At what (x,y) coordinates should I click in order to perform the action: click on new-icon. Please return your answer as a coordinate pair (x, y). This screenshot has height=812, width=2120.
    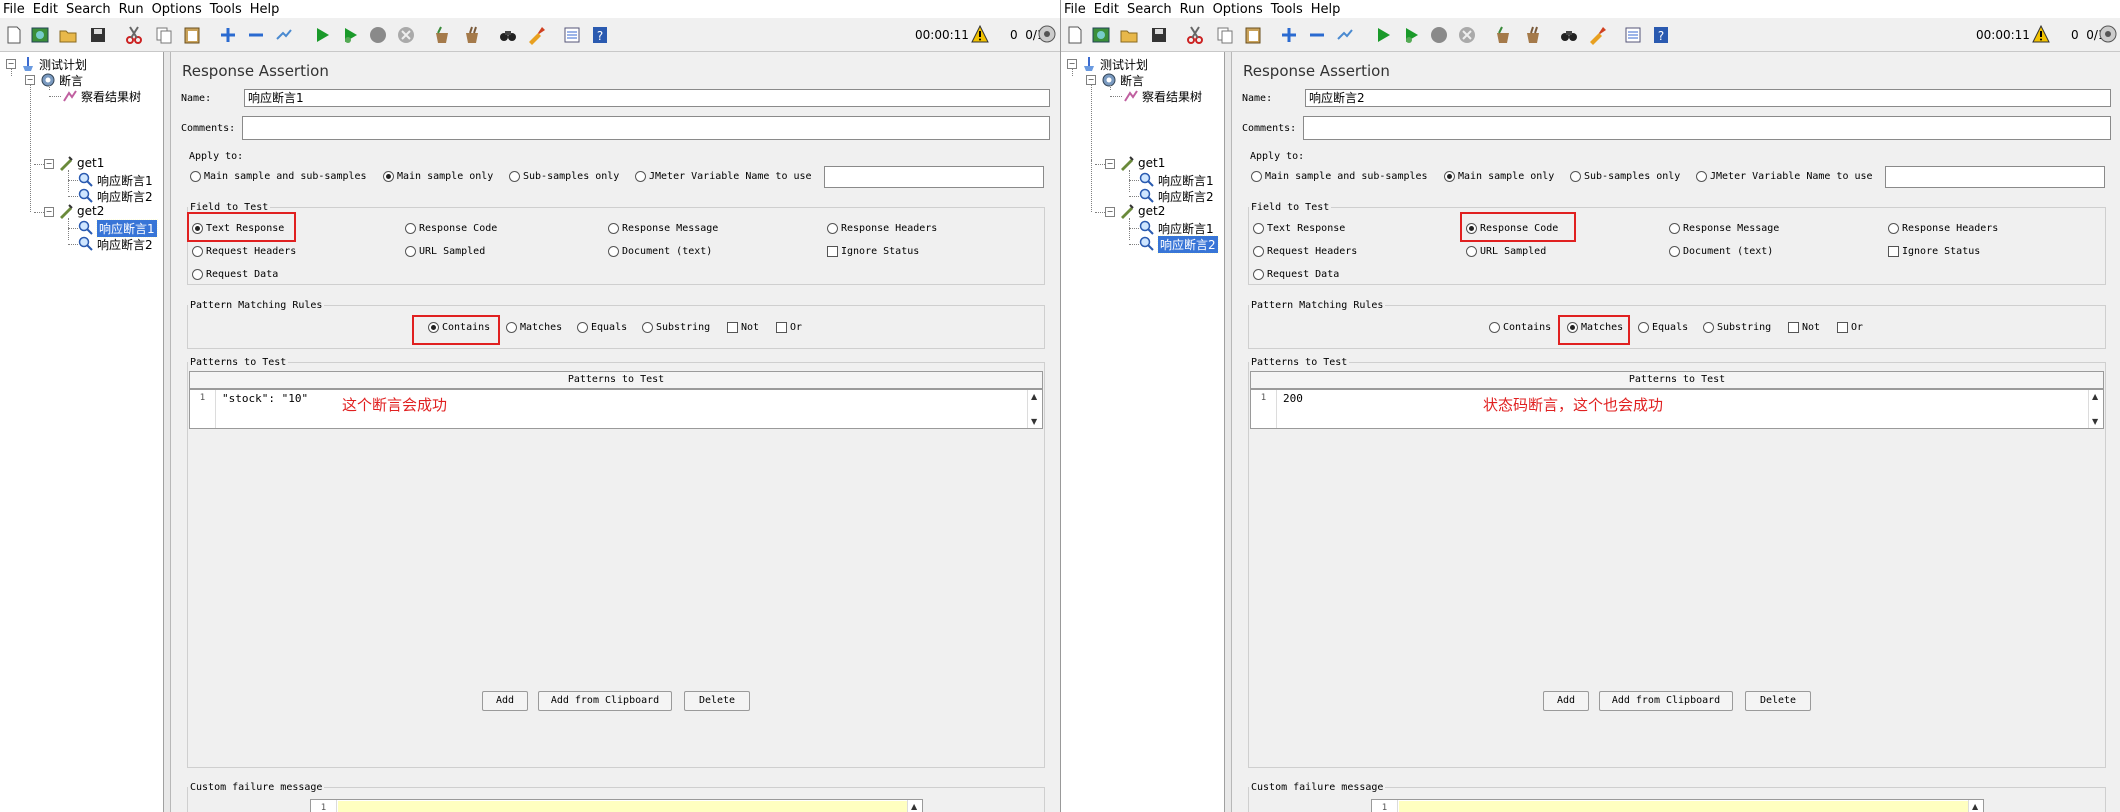
    Looking at the image, I should click on (14, 35).